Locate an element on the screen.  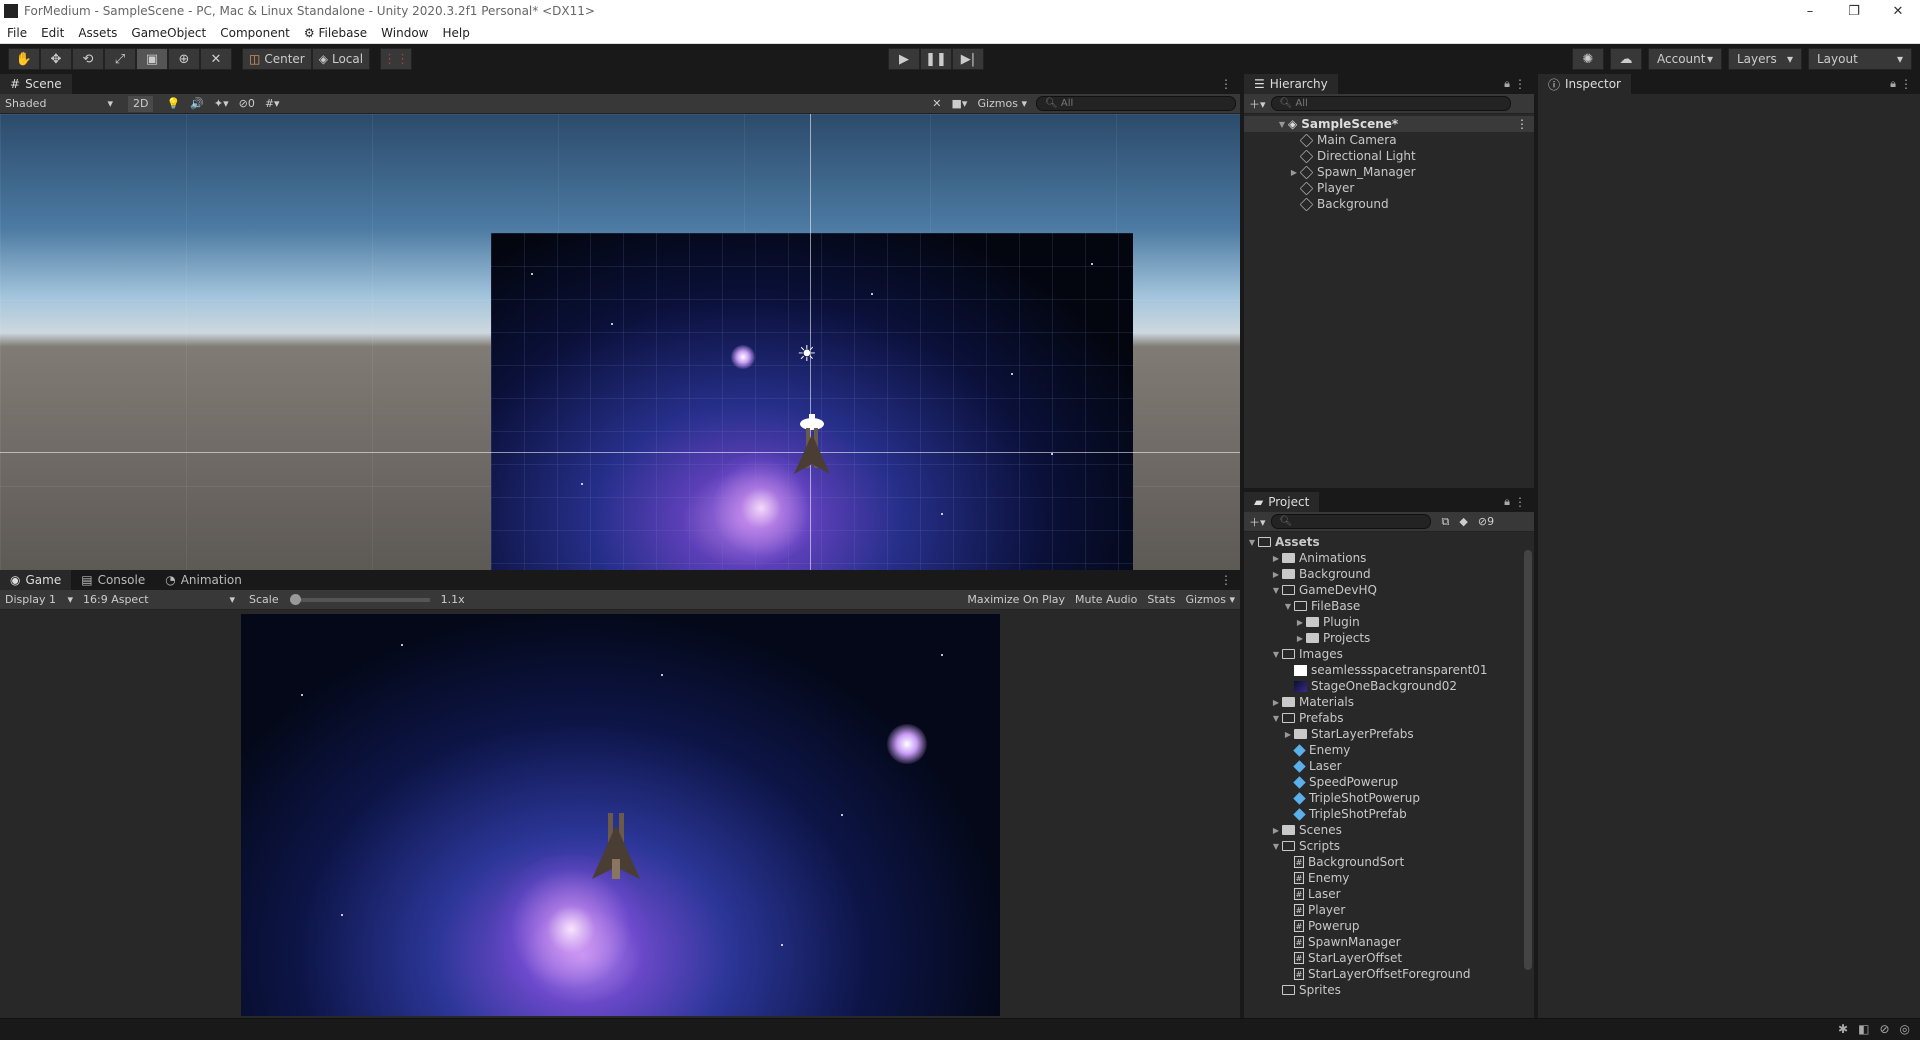
menu-help: Help is located at coordinates (455, 33).